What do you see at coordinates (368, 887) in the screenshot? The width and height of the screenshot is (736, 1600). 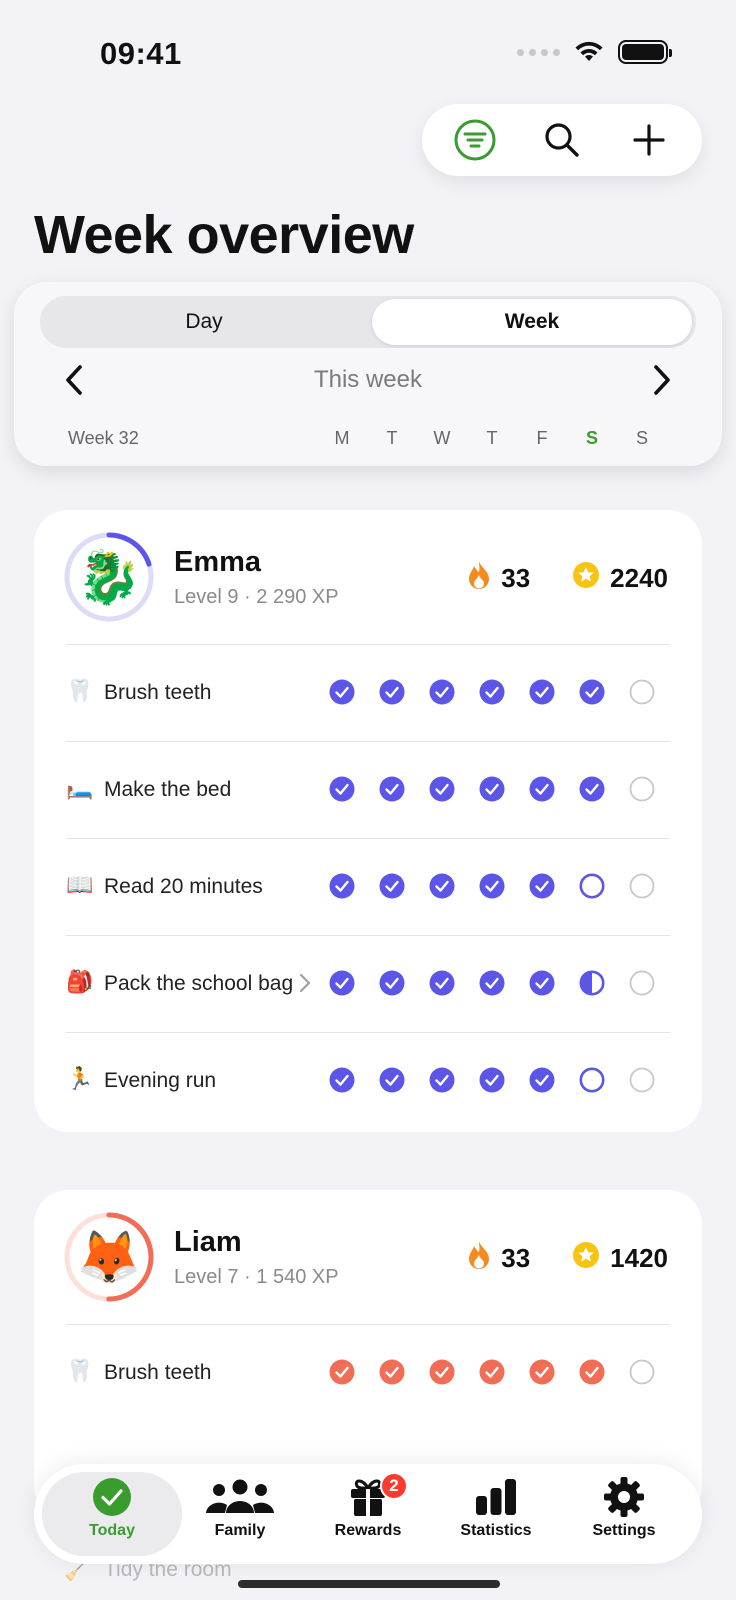 I see `task-row: 📖 Read 20 minutes` at bounding box center [368, 887].